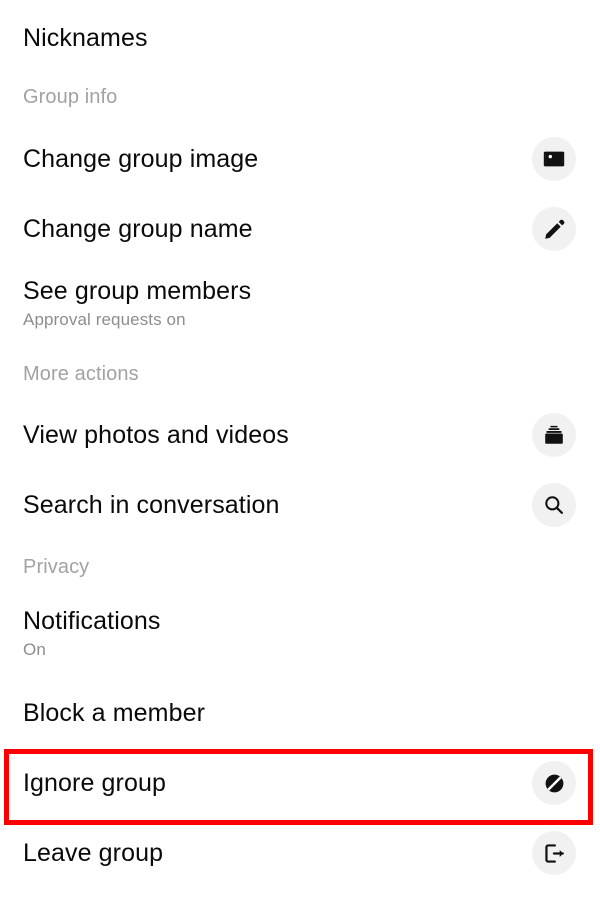 This screenshot has width=600, height=900. I want to click on menu-item-search-in-conversation: Search in conversation, so click(300, 505).